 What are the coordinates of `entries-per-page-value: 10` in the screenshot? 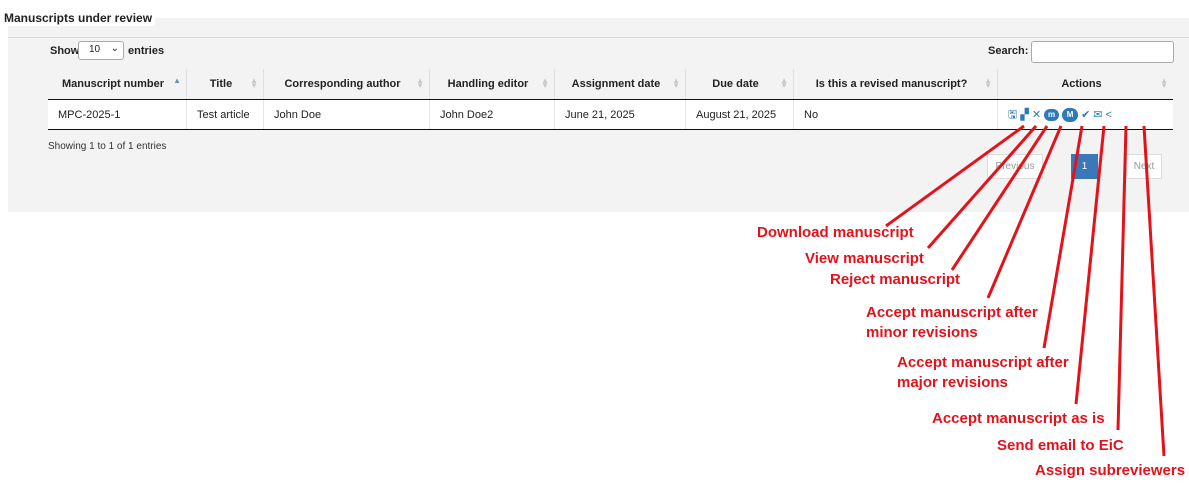 It's located at (95, 49).